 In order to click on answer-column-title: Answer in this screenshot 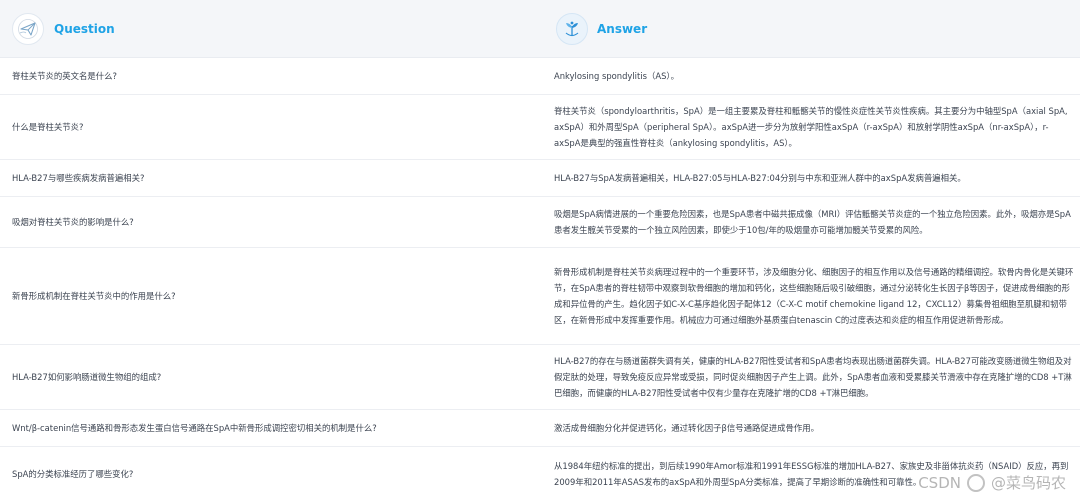, I will do `click(622, 28)`.